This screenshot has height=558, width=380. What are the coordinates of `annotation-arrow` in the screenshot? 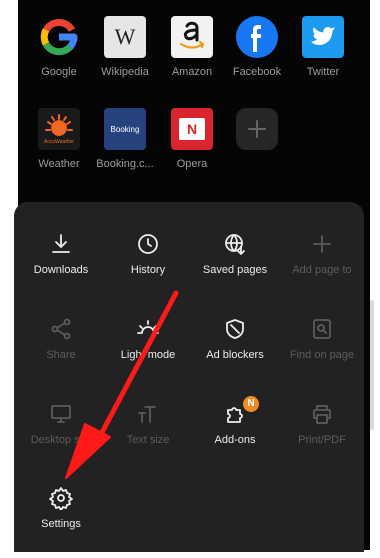 It's located at (122, 384).